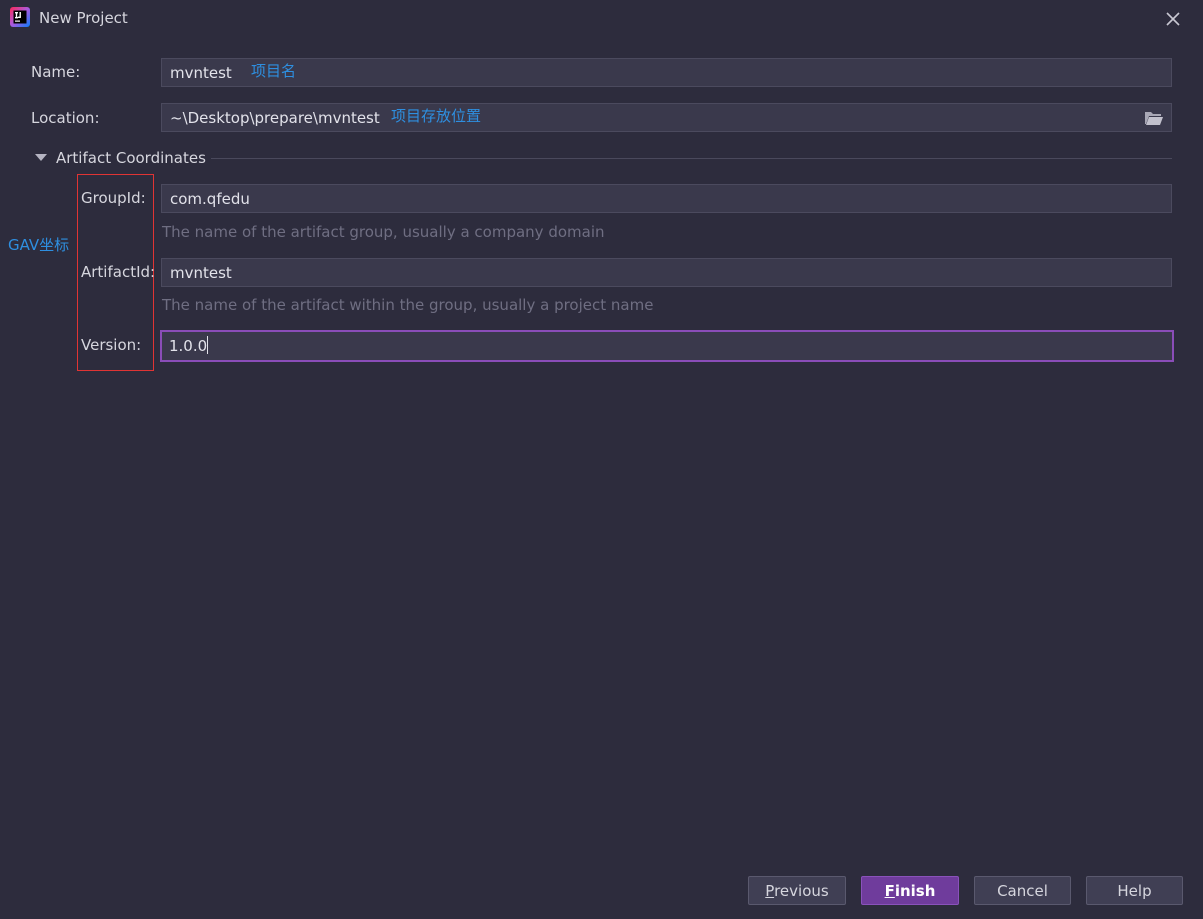  Describe the element at coordinates (274, 71) in the screenshot. I see `name-annotation: 项目名` at that location.